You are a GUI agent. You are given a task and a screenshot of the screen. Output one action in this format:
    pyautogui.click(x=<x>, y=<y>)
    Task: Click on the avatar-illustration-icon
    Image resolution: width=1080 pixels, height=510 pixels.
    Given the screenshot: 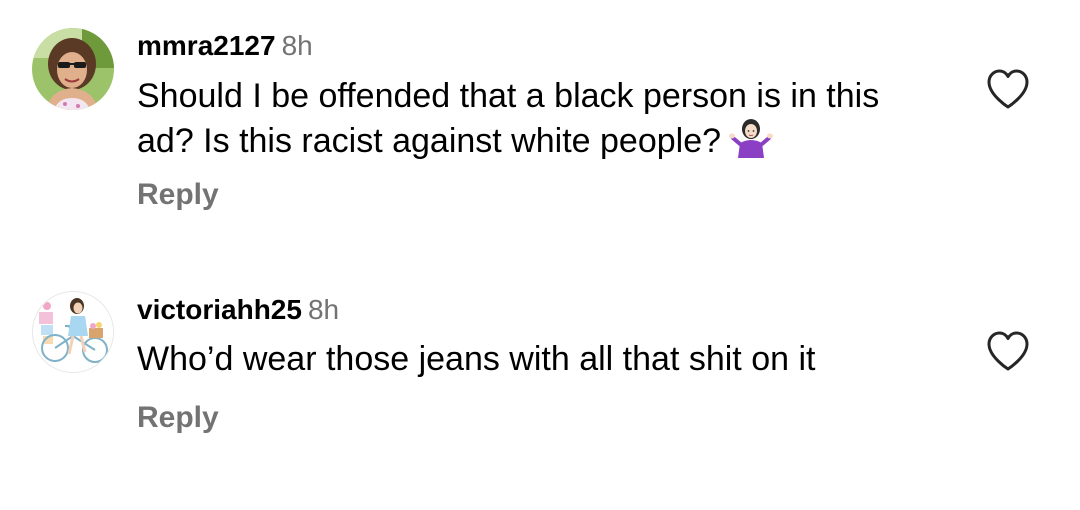 What is the action you would take?
    pyautogui.click(x=73, y=332)
    